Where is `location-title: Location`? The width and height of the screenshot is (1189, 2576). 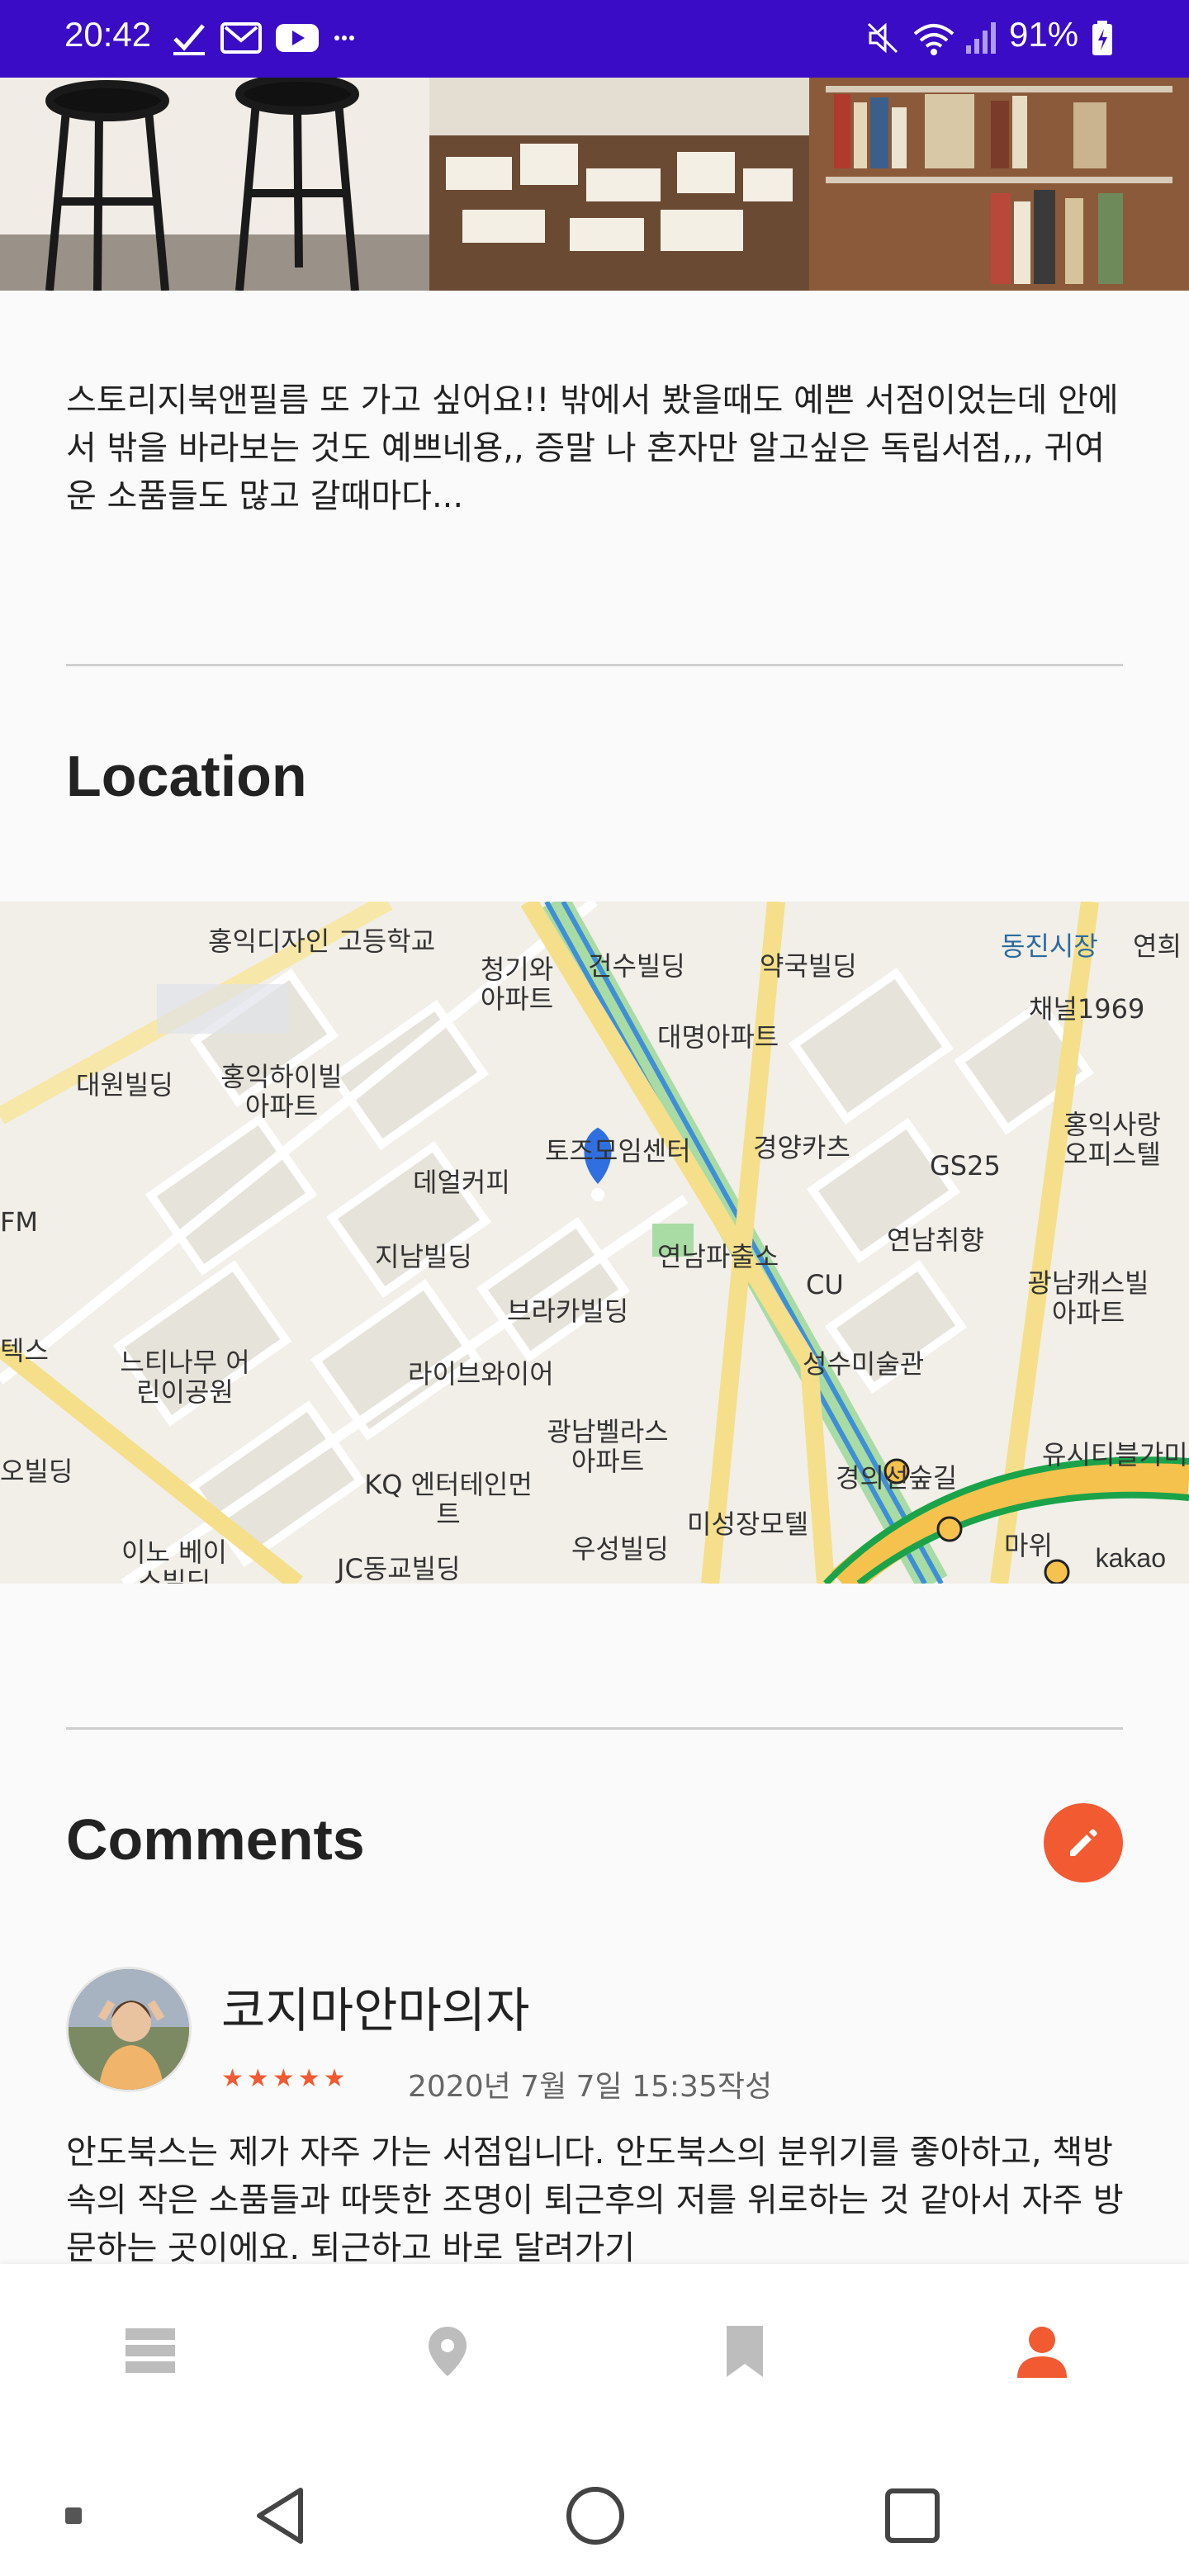 location-title: Location is located at coordinates (186, 776).